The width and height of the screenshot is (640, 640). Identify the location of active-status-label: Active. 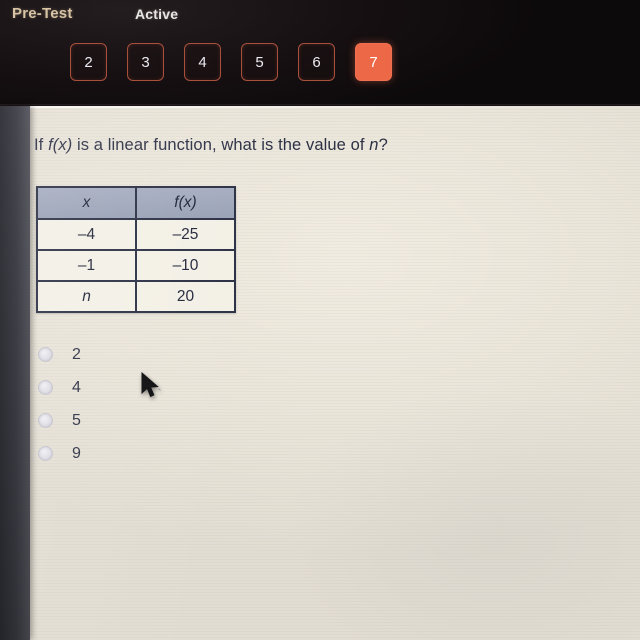
(157, 14).